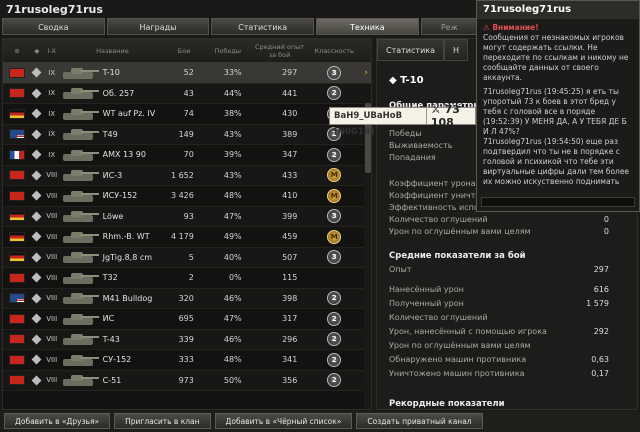 This screenshot has height=432, width=640. What do you see at coordinates (232, 196) in the screenshot?
I see `wins-value: 48%` at bounding box center [232, 196].